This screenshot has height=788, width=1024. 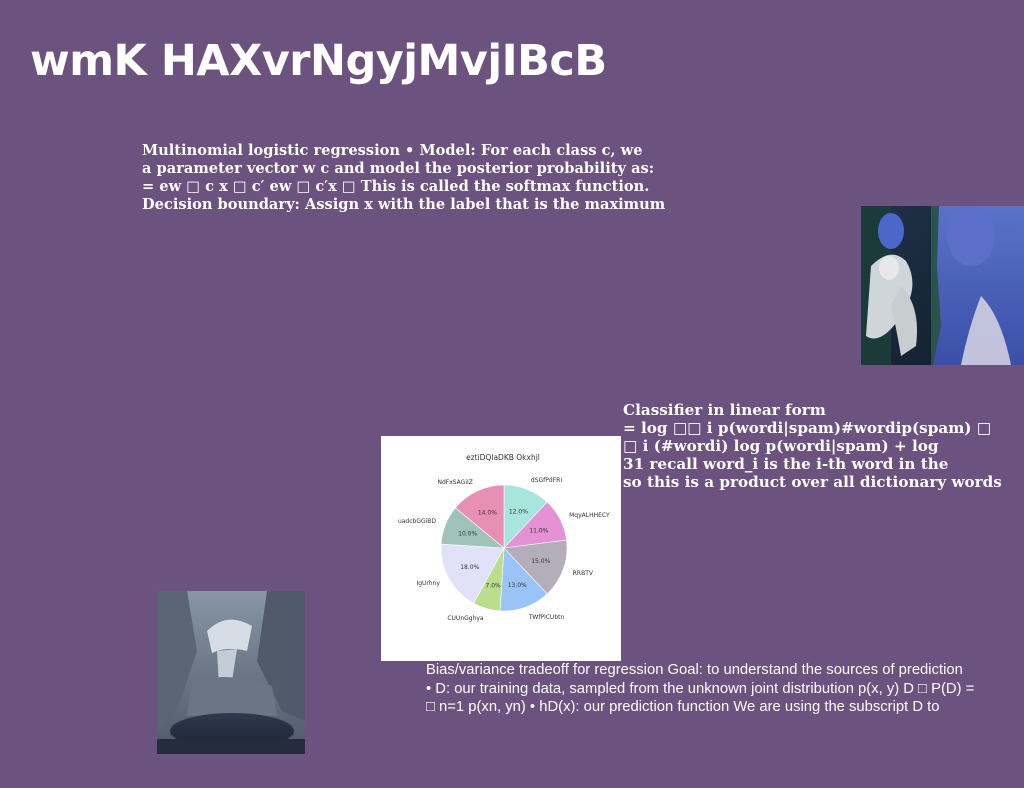 I want to click on people-photo, so click(x=942, y=285).